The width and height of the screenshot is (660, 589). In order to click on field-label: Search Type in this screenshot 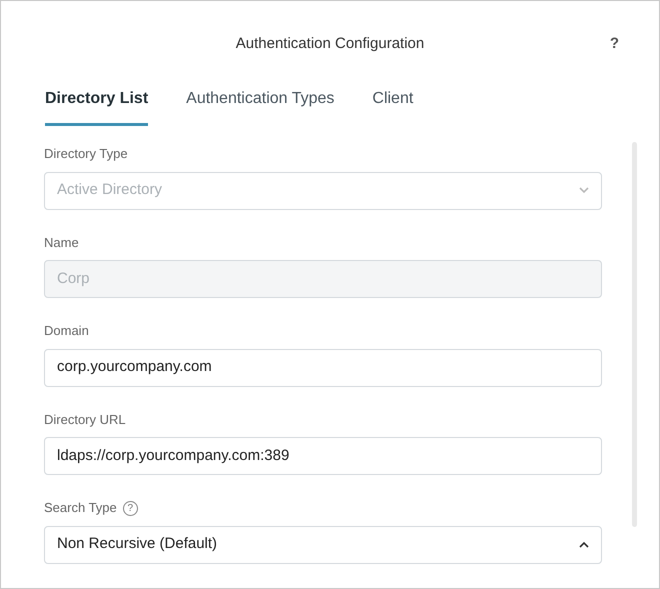, I will do `click(80, 508)`.